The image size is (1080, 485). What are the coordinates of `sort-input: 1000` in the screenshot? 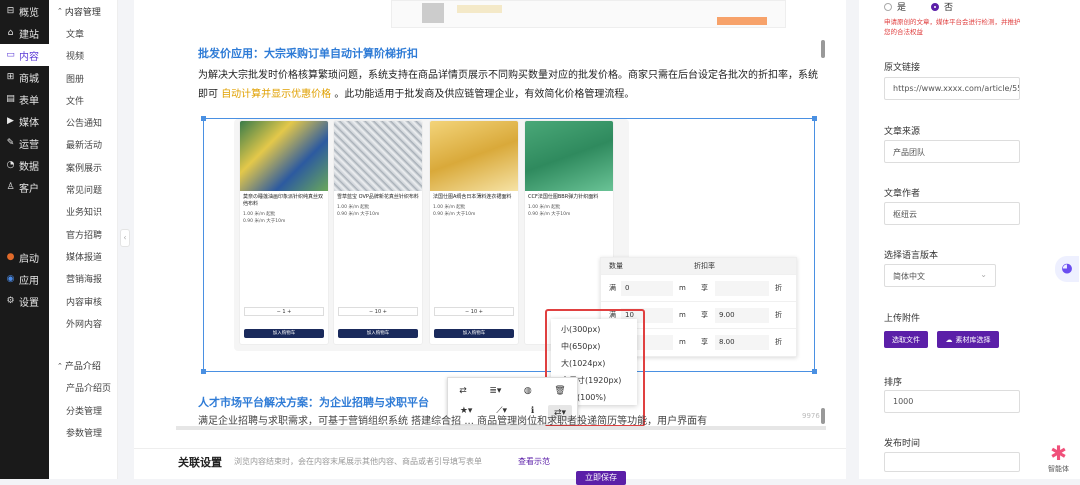 It's located at (952, 401).